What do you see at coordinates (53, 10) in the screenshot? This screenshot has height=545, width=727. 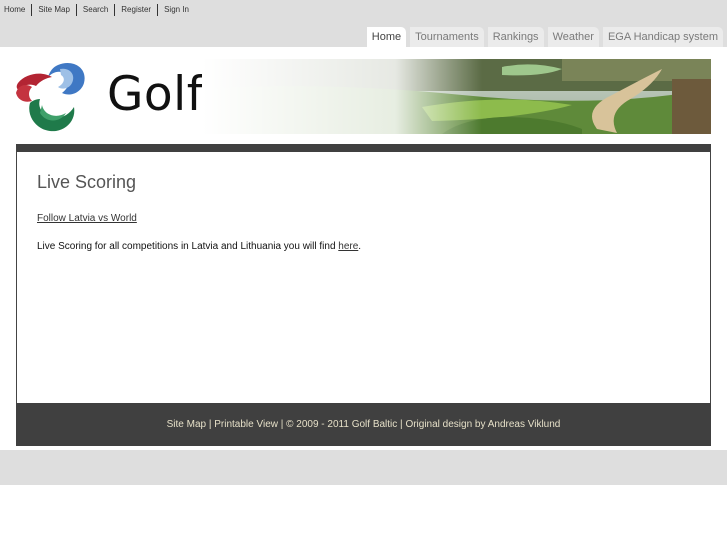 I see `top-link-site-map: Site Map` at bounding box center [53, 10].